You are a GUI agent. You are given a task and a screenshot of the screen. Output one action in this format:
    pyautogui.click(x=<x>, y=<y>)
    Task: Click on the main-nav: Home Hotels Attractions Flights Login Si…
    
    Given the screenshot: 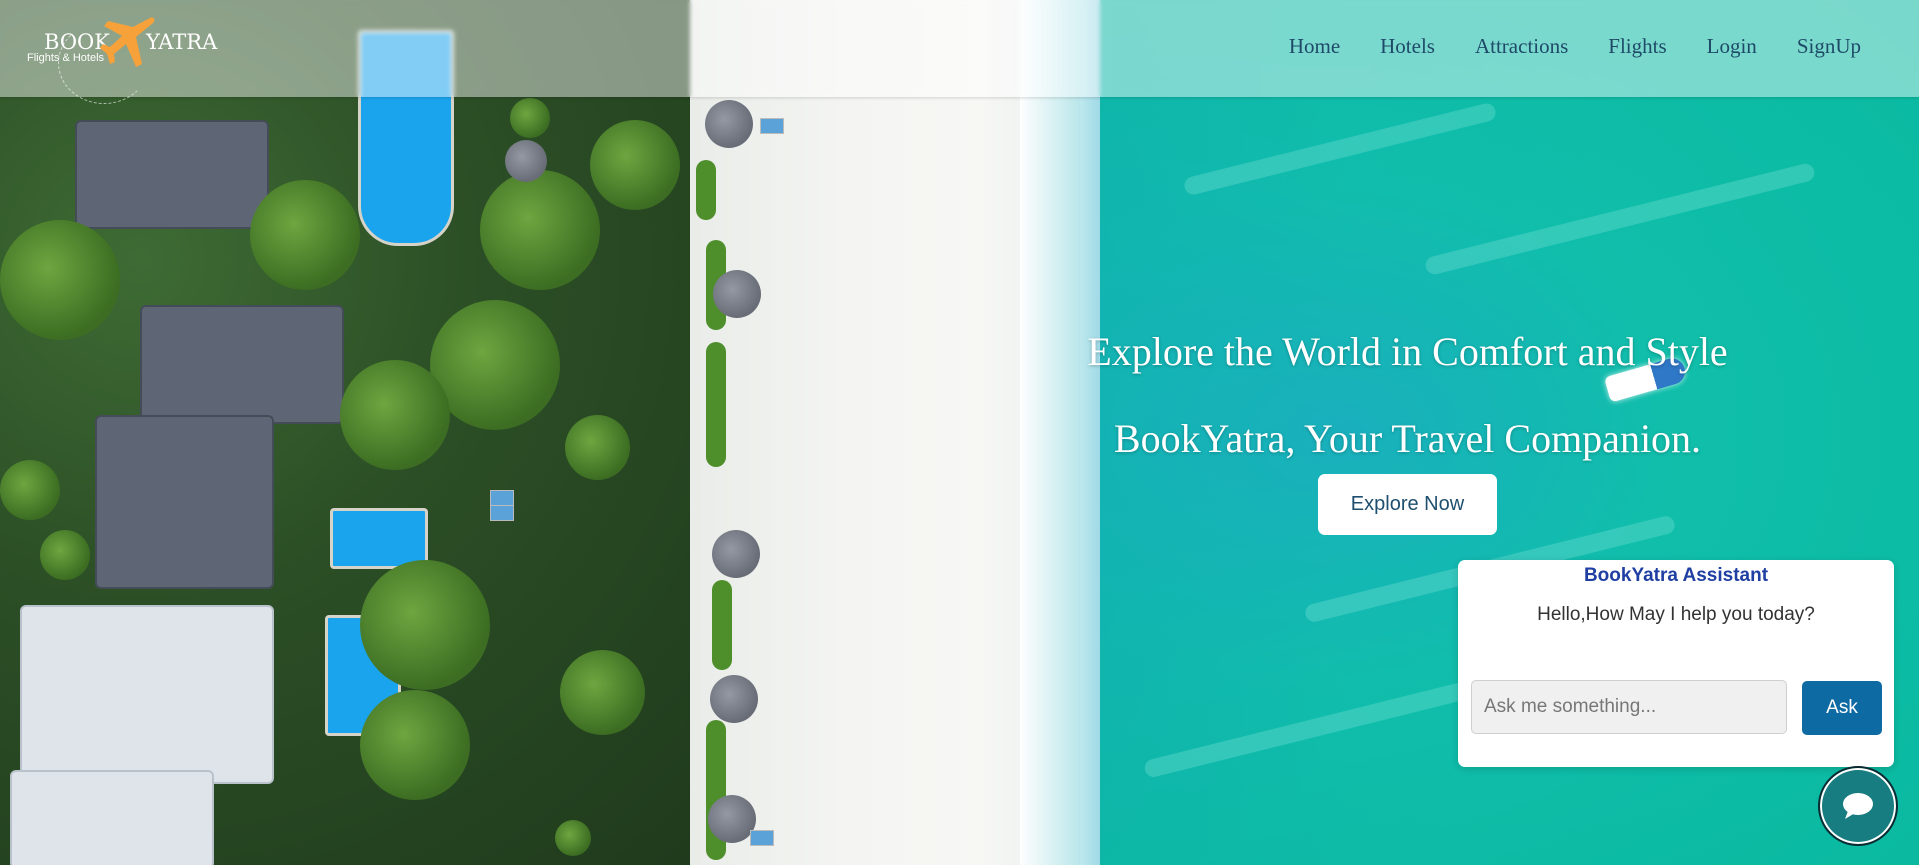 What is the action you would take?
    pyautogui.click(x=1575, y=46)
    